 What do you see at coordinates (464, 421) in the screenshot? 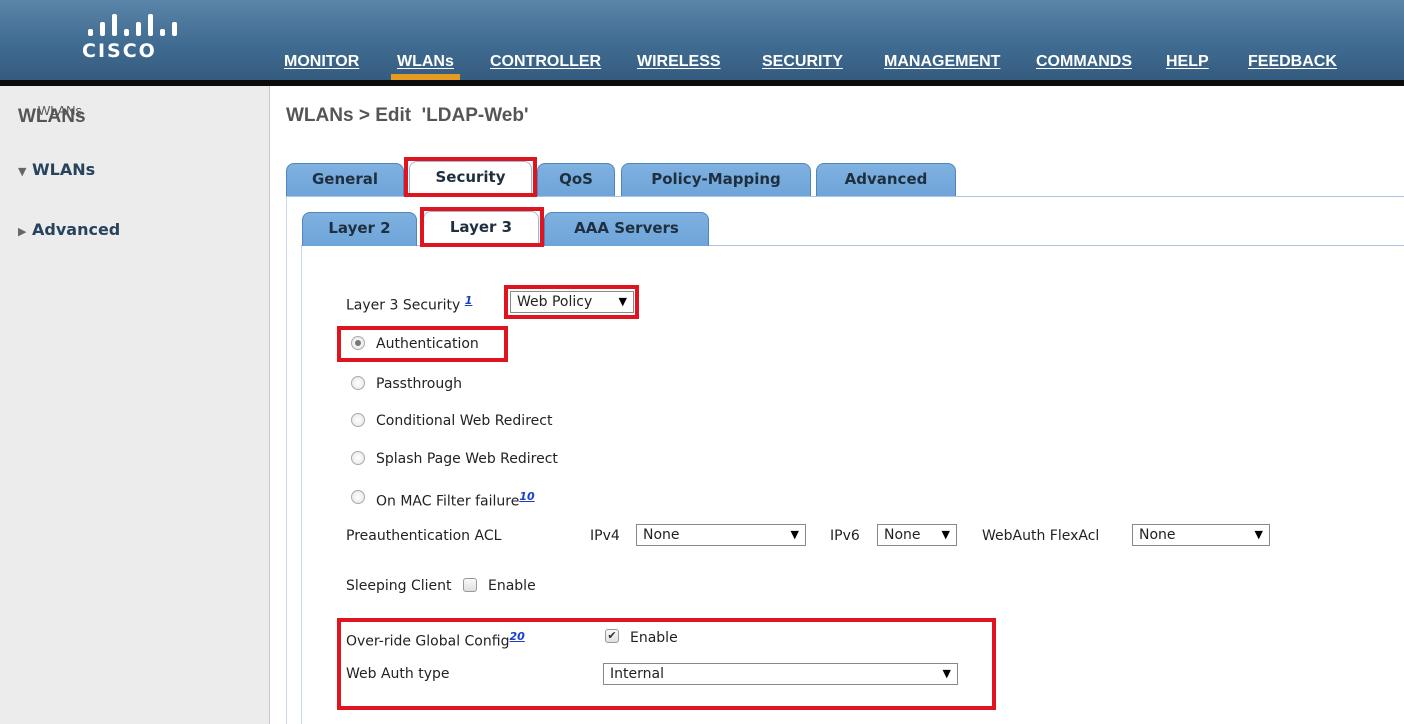
I see `radio-conditional-web-redirect-label: Conditional Web Redirect` at bounding box center [464, 421].